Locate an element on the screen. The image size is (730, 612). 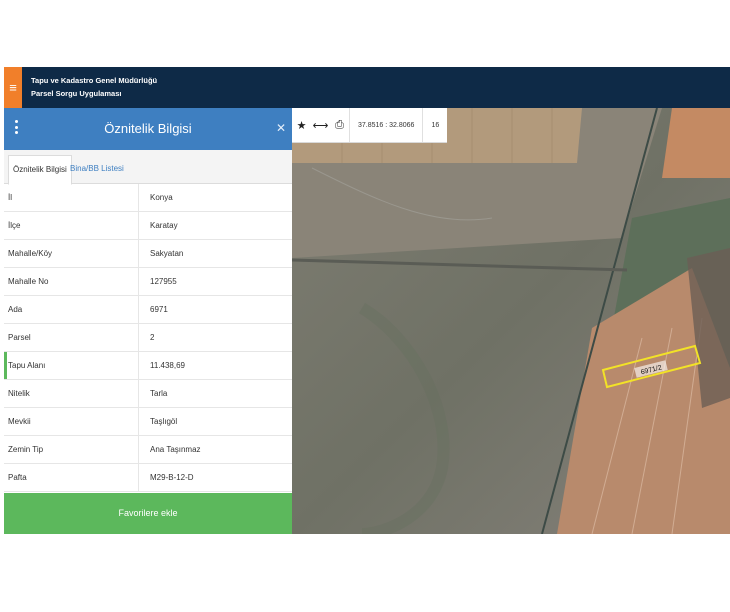
table-row: Mahalle No 127955 is located at coordinates (148, 281).